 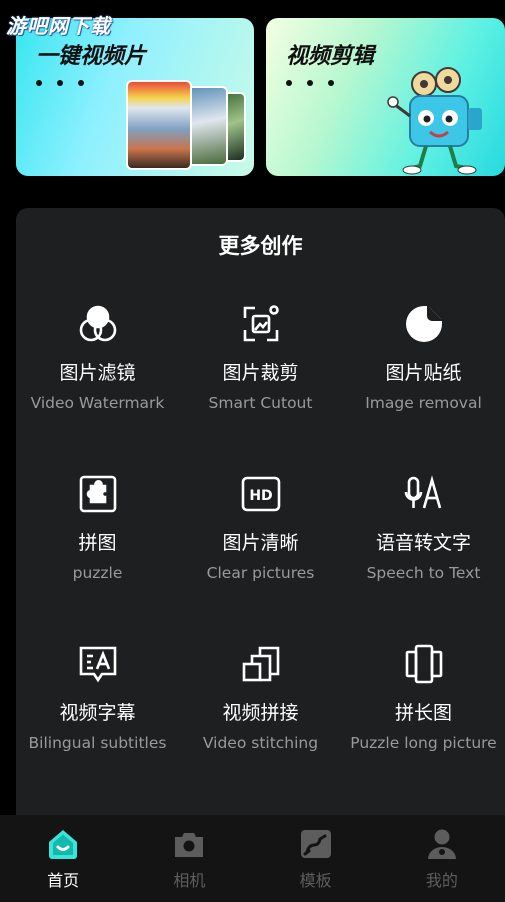 I want to click on nav-label: 模板, so click(x=315, y=880).